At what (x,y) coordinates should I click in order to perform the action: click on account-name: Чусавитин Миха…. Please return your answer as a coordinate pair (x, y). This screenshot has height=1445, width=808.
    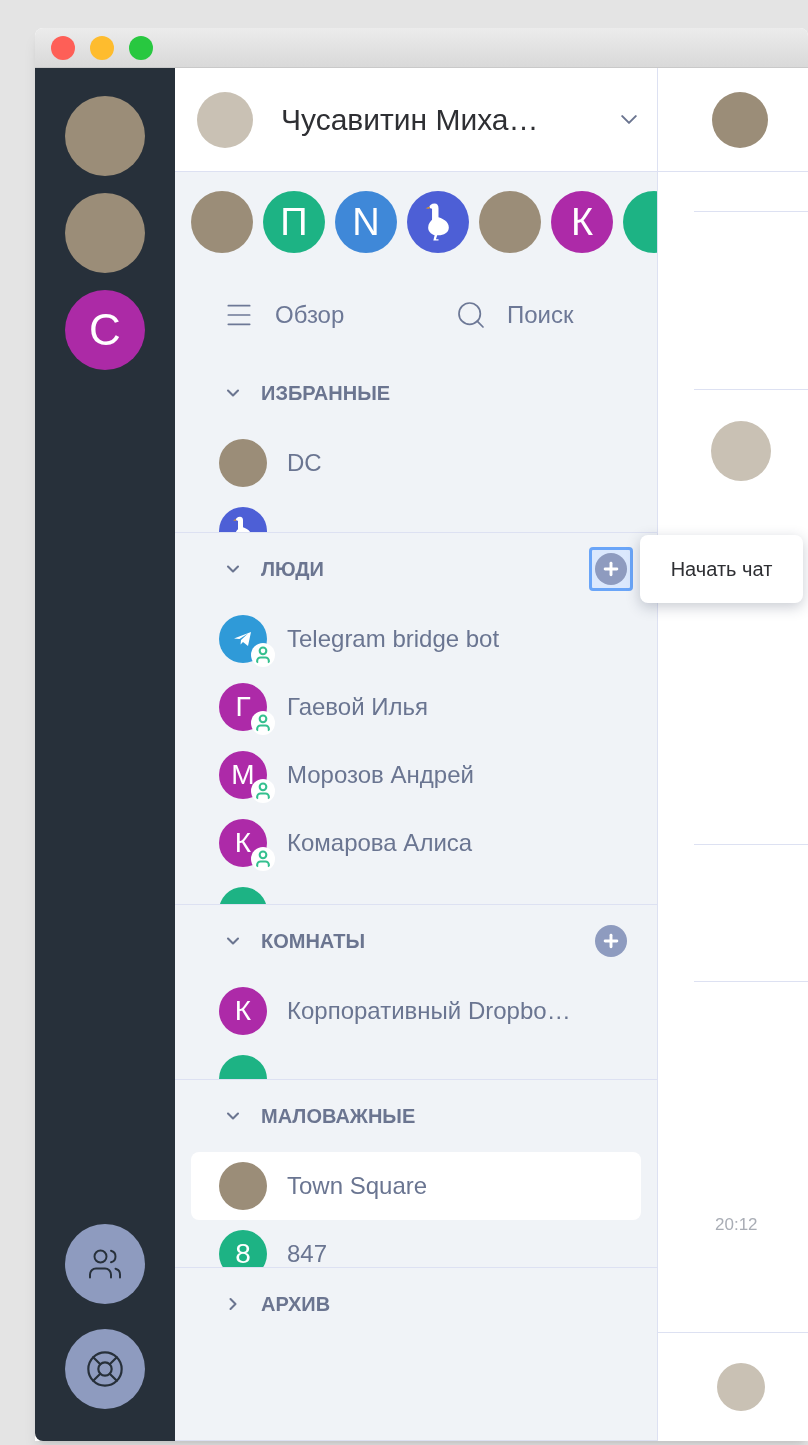
    Looking at the image, I should click on (410, 120).